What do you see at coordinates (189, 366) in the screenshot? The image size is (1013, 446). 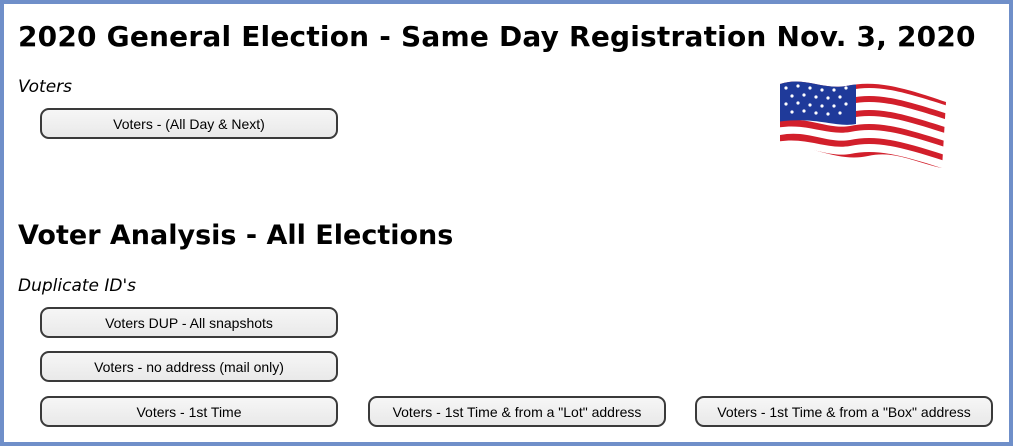 I see `voters-no-address-button: Voters - no address (mail only)` at bounding box center [189, 366].